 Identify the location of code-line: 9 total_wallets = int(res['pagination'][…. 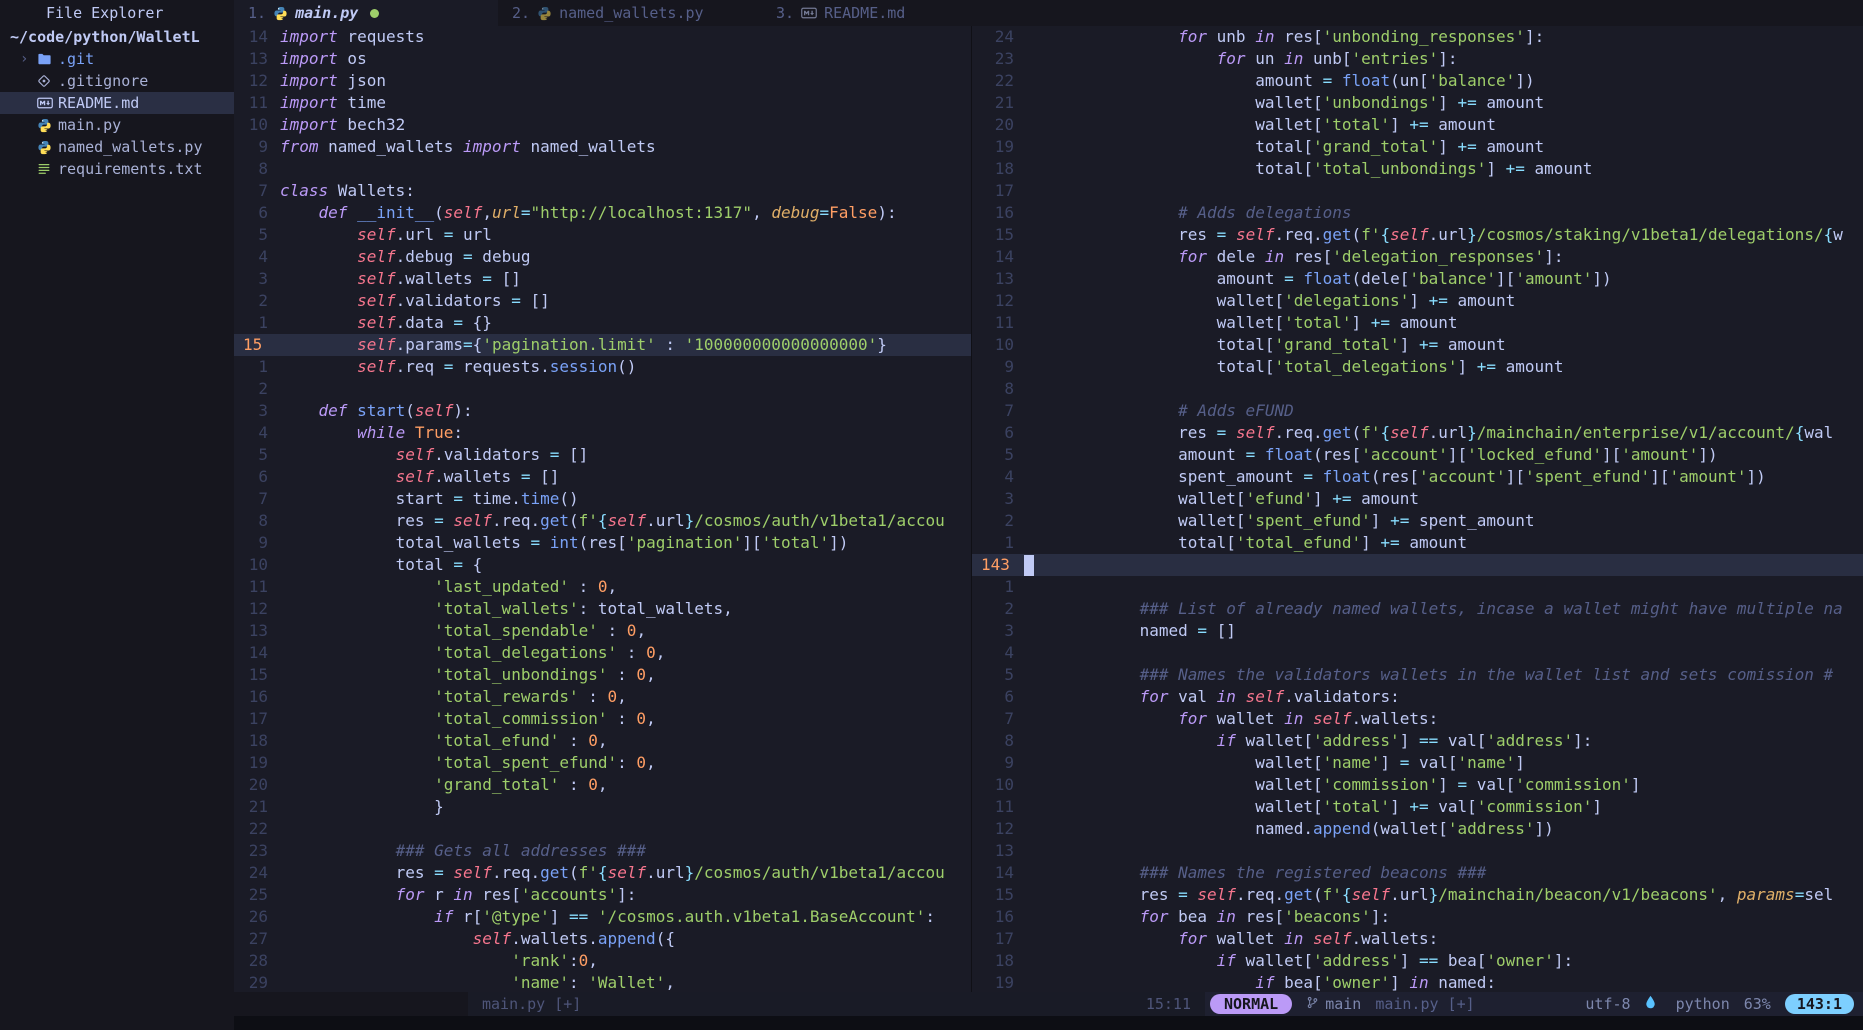
(602, 543).